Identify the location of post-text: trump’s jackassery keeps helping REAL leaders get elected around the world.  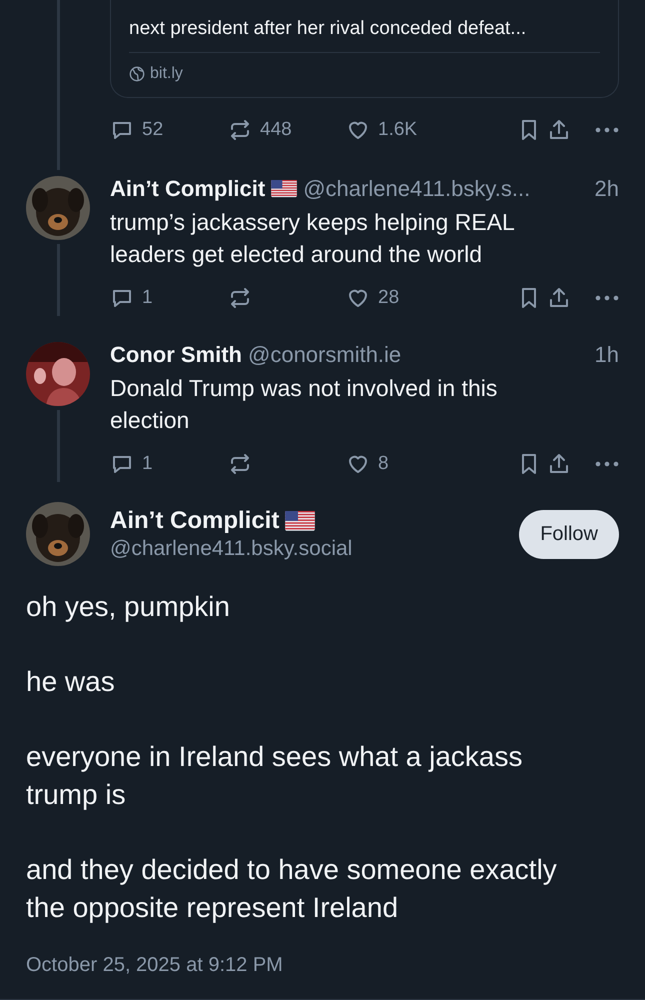
(312, 238).